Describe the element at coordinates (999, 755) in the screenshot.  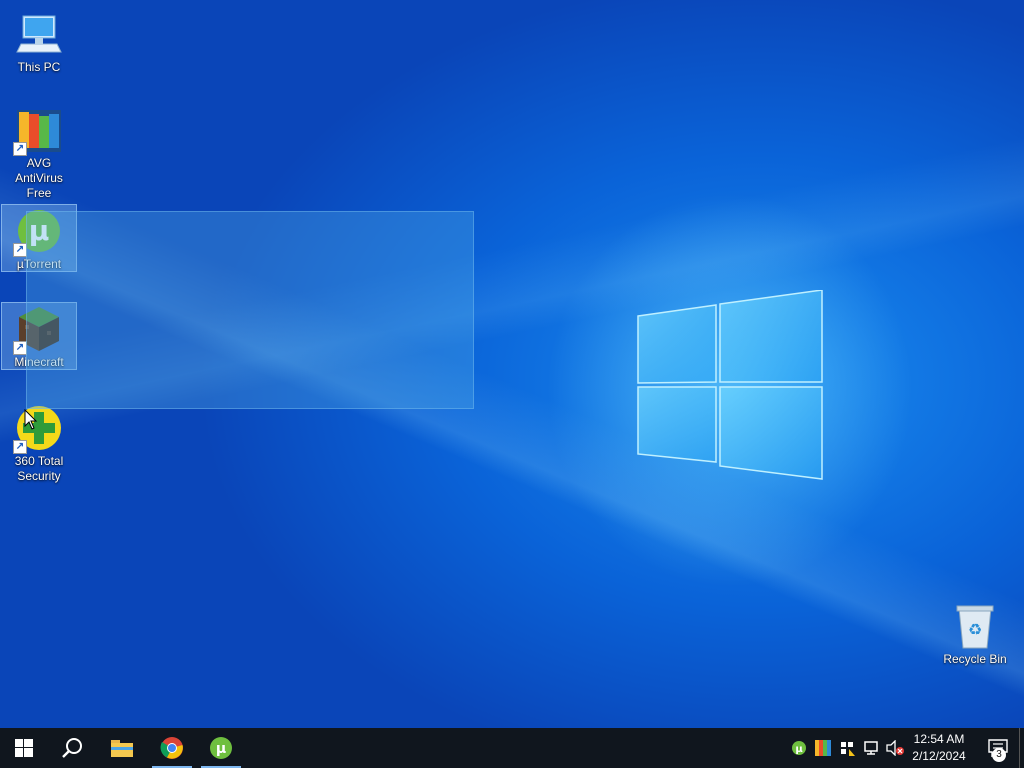
I see `notification-count-badge: 3` at that location.